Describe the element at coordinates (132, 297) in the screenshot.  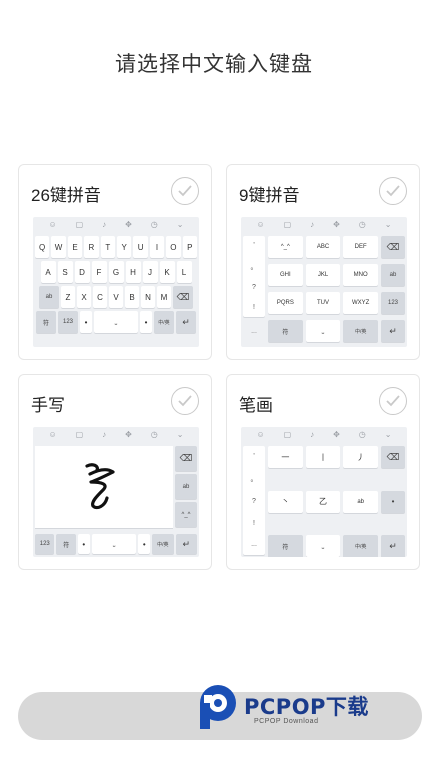
I see `key: B` at that location.